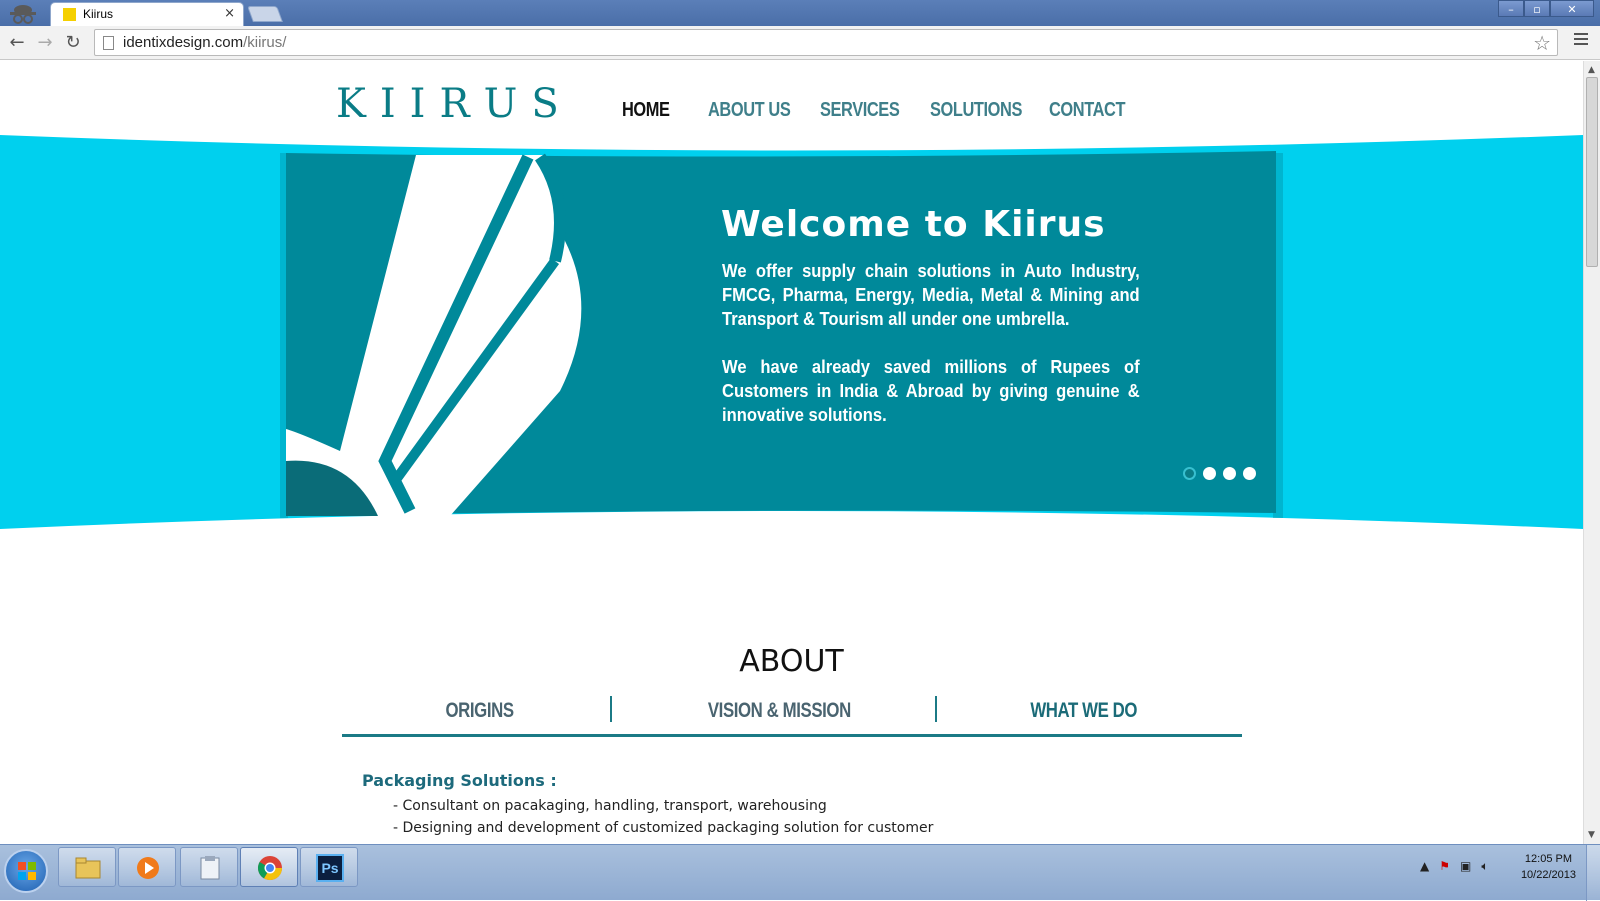 The height and width of the screenshot is (901, 1600). I want to click on window-controls: – ▫ ✕, so click(1546, 9).